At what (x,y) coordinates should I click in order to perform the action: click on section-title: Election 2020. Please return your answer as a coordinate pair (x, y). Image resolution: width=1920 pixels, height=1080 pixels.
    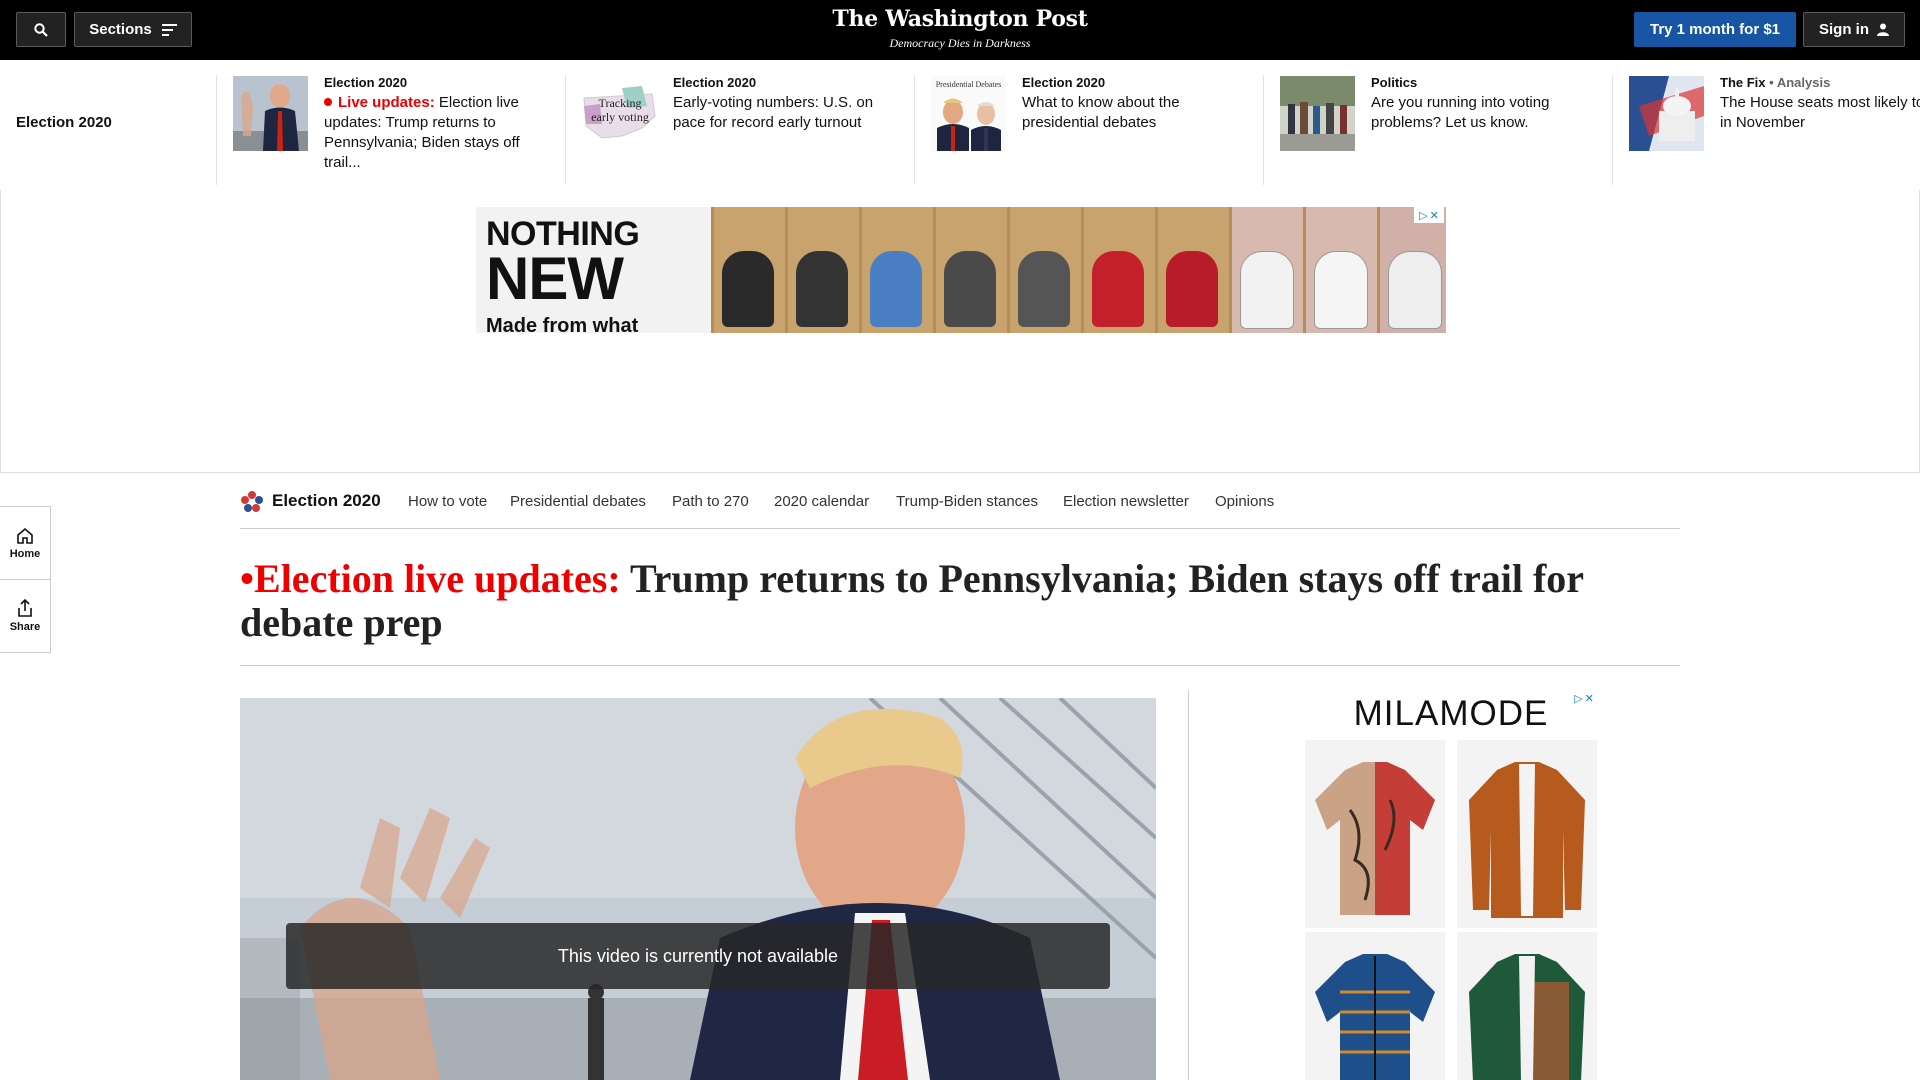
    Looking at the image, I should click on (326, 501).